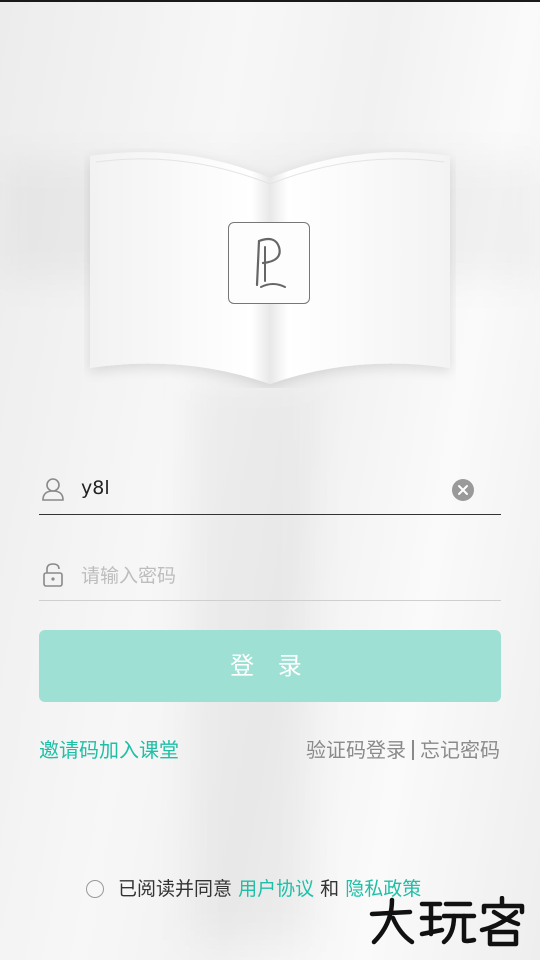 The width and height of the screenshot is (540, 960). What do you see at coordinates (330, 889) in the screenshot?
I see `agreement-and: 和` at bounding box center [330, 889].